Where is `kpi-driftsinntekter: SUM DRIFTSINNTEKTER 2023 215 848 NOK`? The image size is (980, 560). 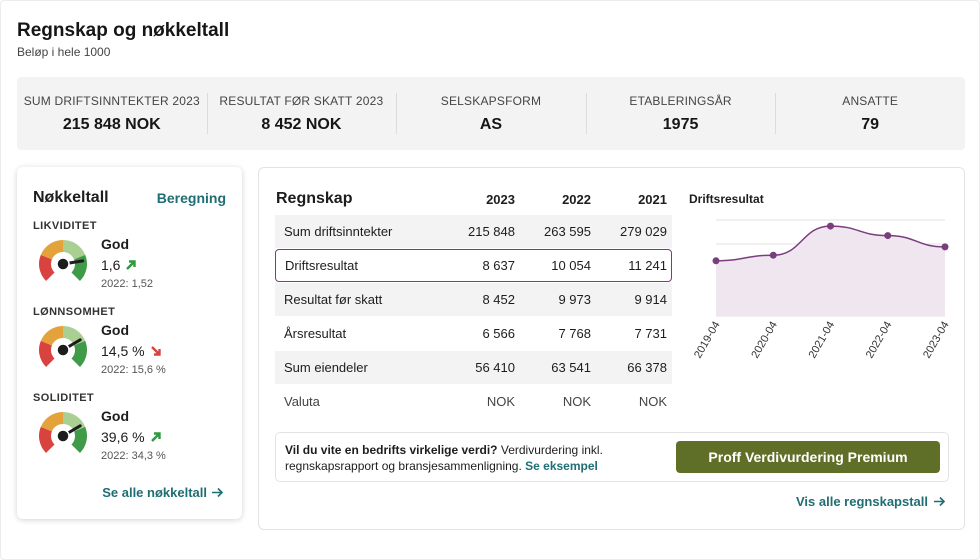
kpi-driftsinntekter: SUM DRIFTSINNTEKTER 2023 215 848 NOK is located at coordinates (112, 113).